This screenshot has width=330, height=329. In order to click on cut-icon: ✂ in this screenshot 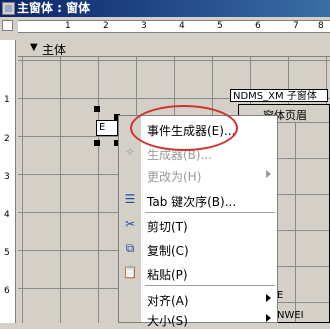, I will do `click(130, 224)`.